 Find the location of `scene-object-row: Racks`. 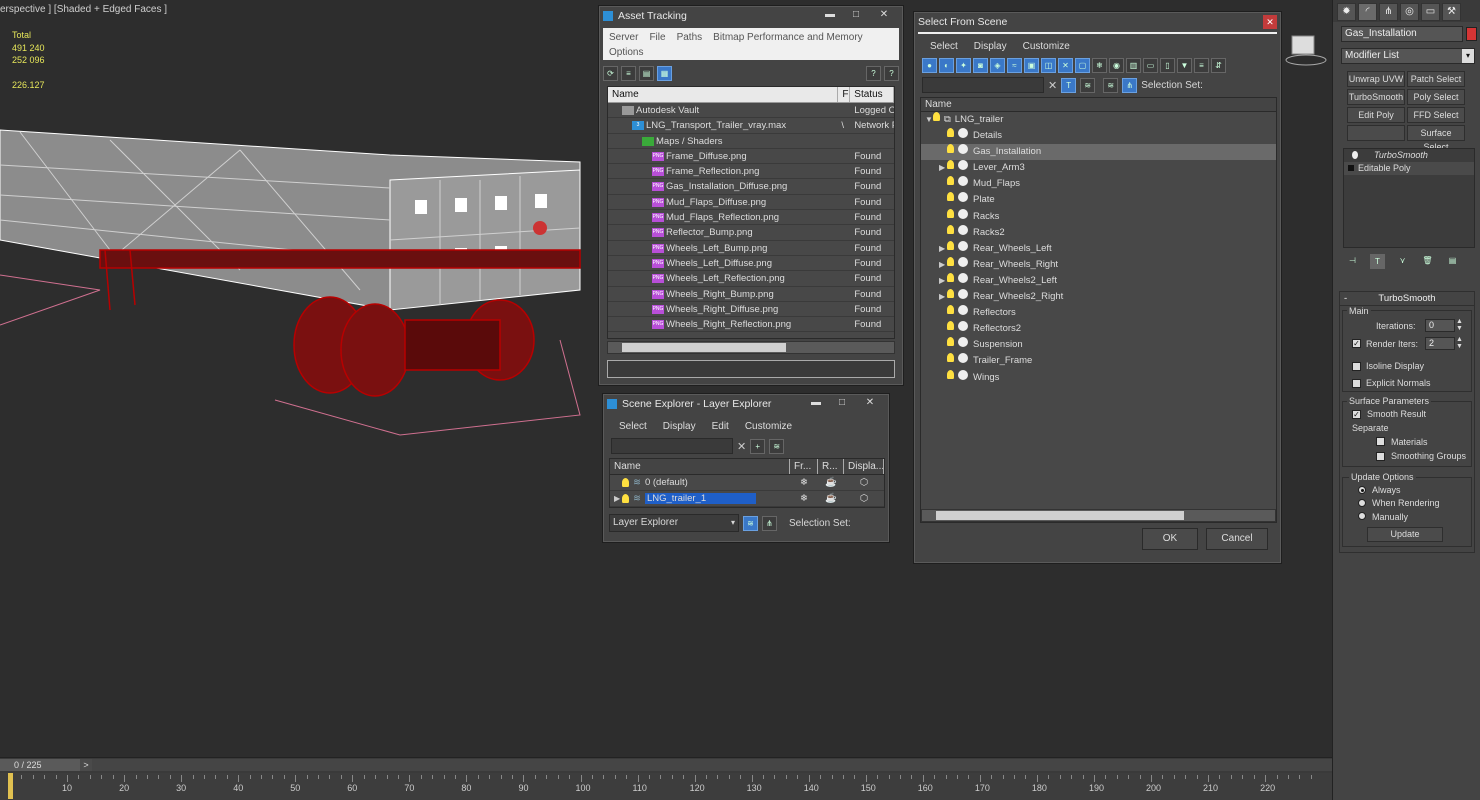

scene-object-row: Racks is located at coordinates (1098, 216).